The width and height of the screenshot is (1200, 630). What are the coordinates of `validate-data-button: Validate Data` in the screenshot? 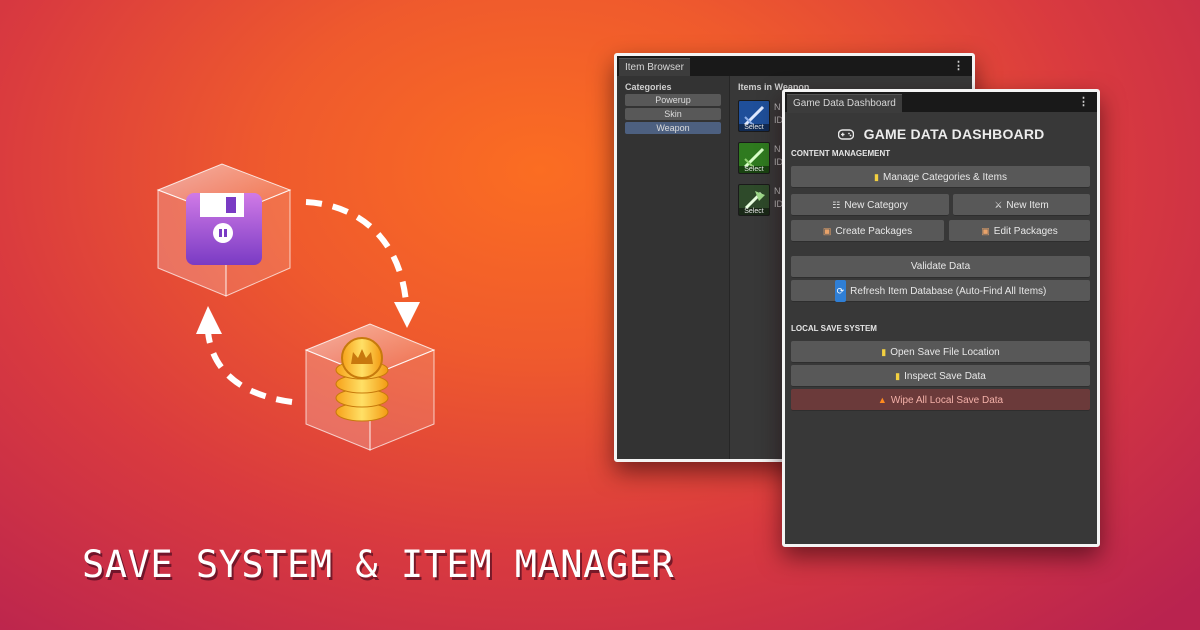 It's located at (940, 267).